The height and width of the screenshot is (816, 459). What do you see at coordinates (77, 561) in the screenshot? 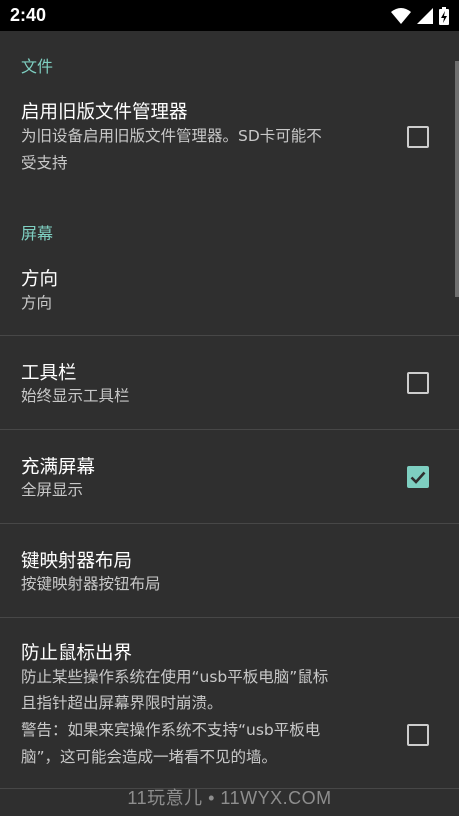
I see `pref-title: 键映射器布局` at bounding box center [77, 561].